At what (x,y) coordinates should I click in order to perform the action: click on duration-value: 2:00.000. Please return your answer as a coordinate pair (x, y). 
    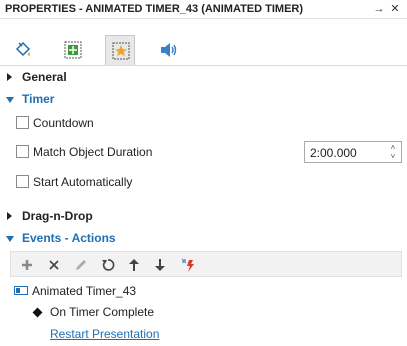
    Looking at the image, I should click on (333, 153).